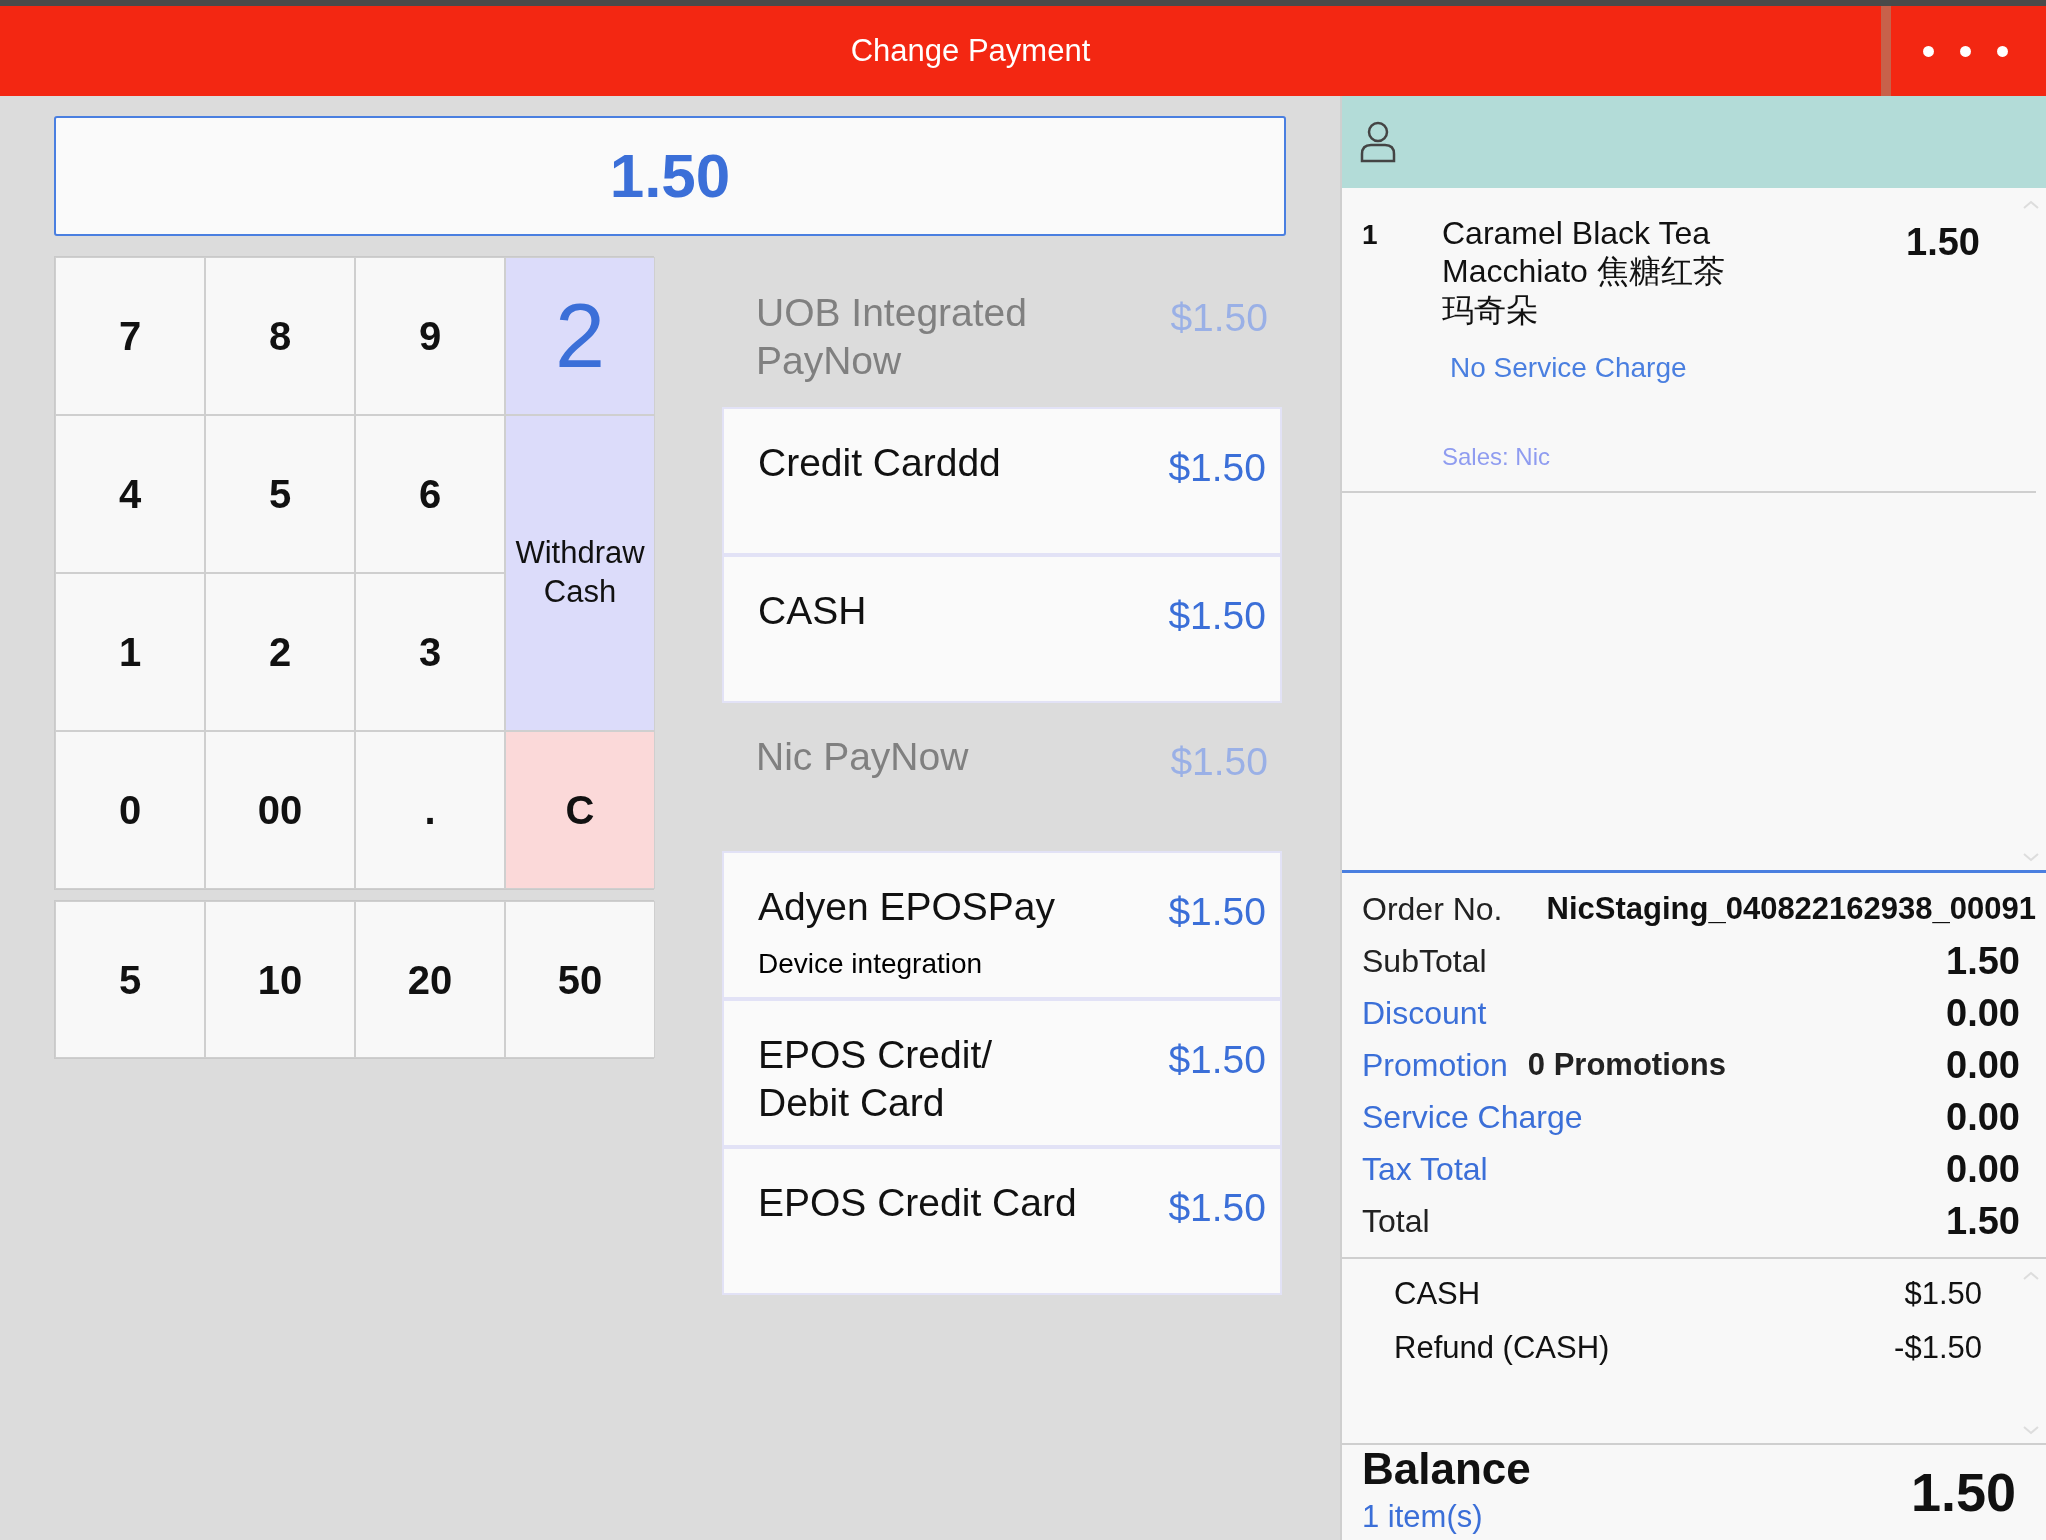 The height and width of the screenshot is (1540, 2046). I want to click on payment-name: CASH, so click(1437, 1293).